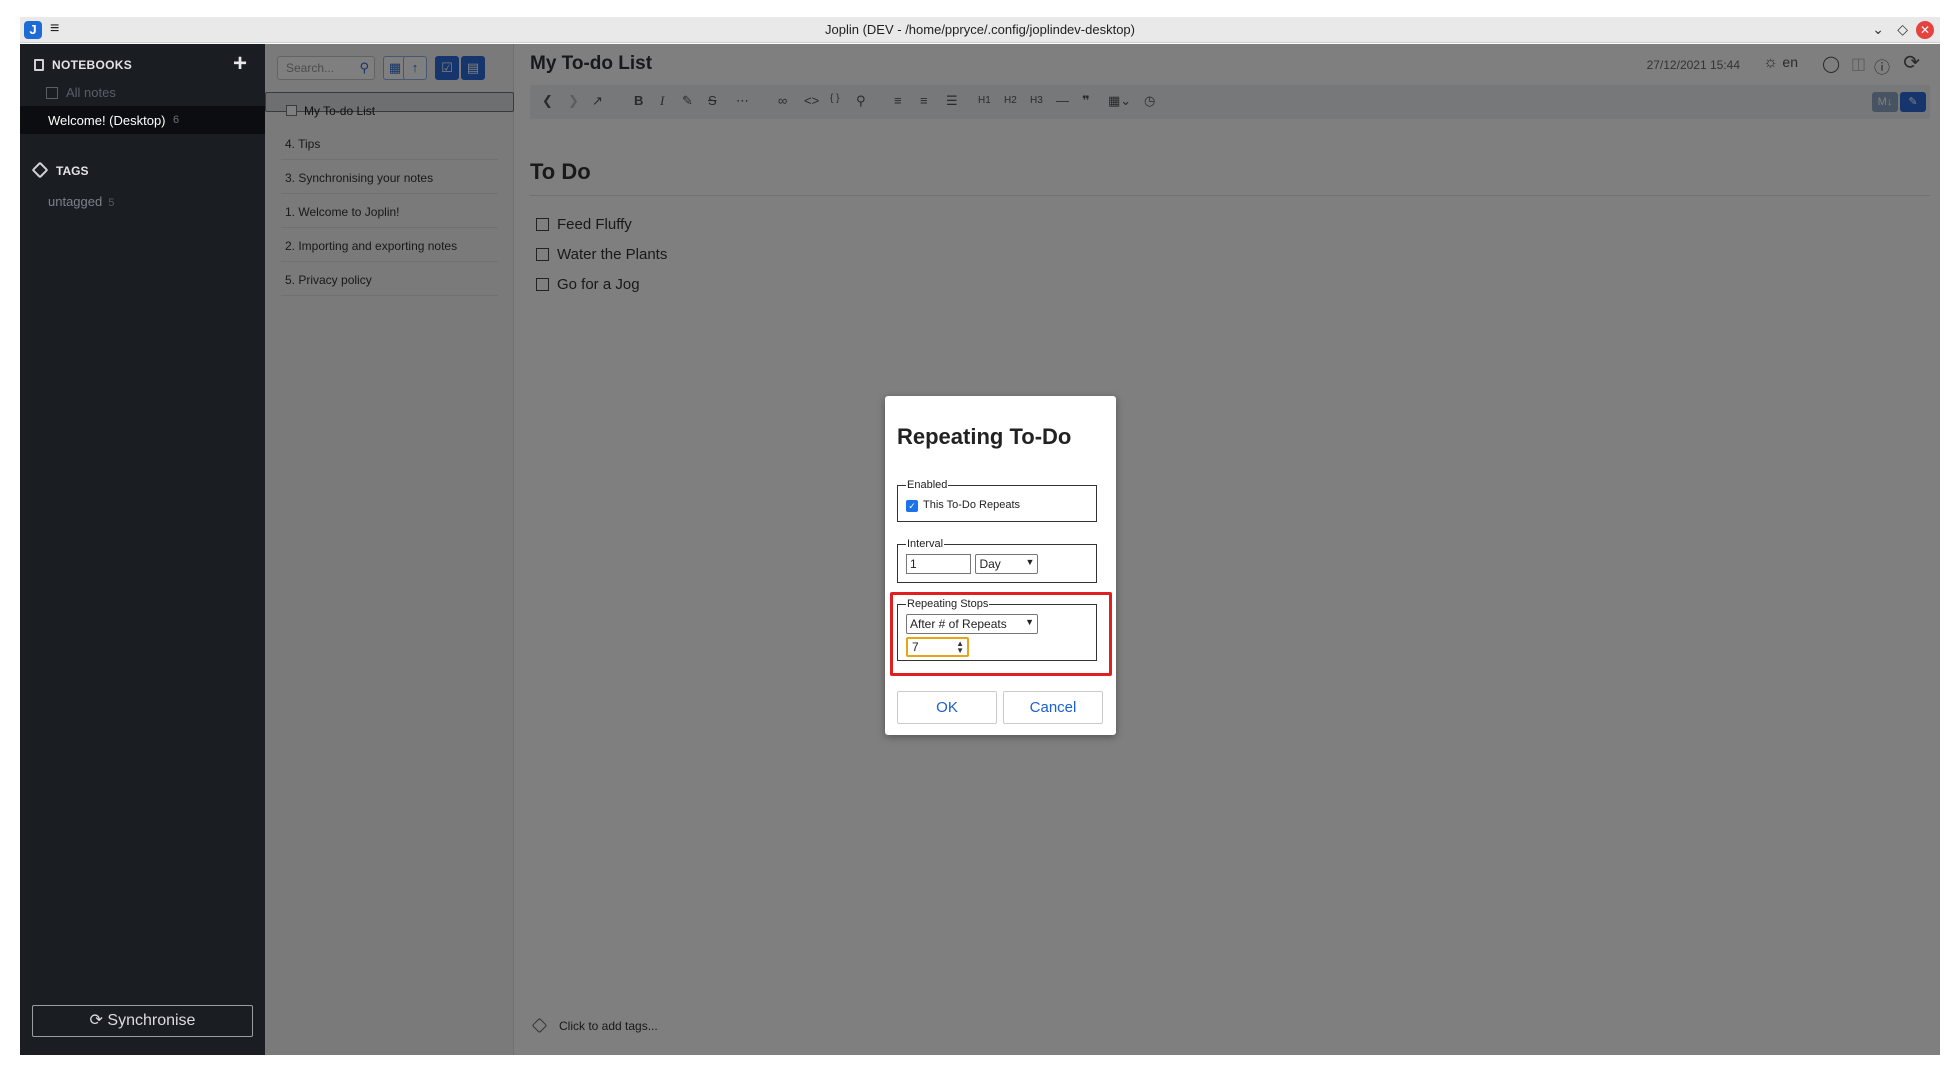 The height and width of the screenshot is (1076, 1960). What do you see at coordinates (990, 564) in the screenshot?
I see `interval-unit-value: Day` at bounding box center [990, 564].